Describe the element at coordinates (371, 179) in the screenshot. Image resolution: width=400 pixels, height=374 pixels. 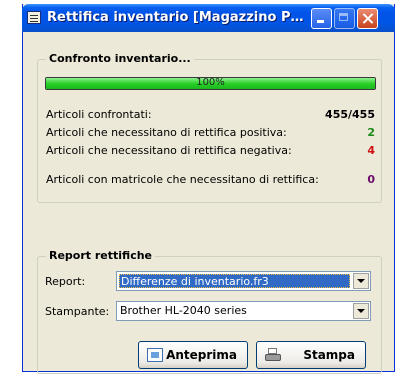
I see `row-value: 0` at that location.